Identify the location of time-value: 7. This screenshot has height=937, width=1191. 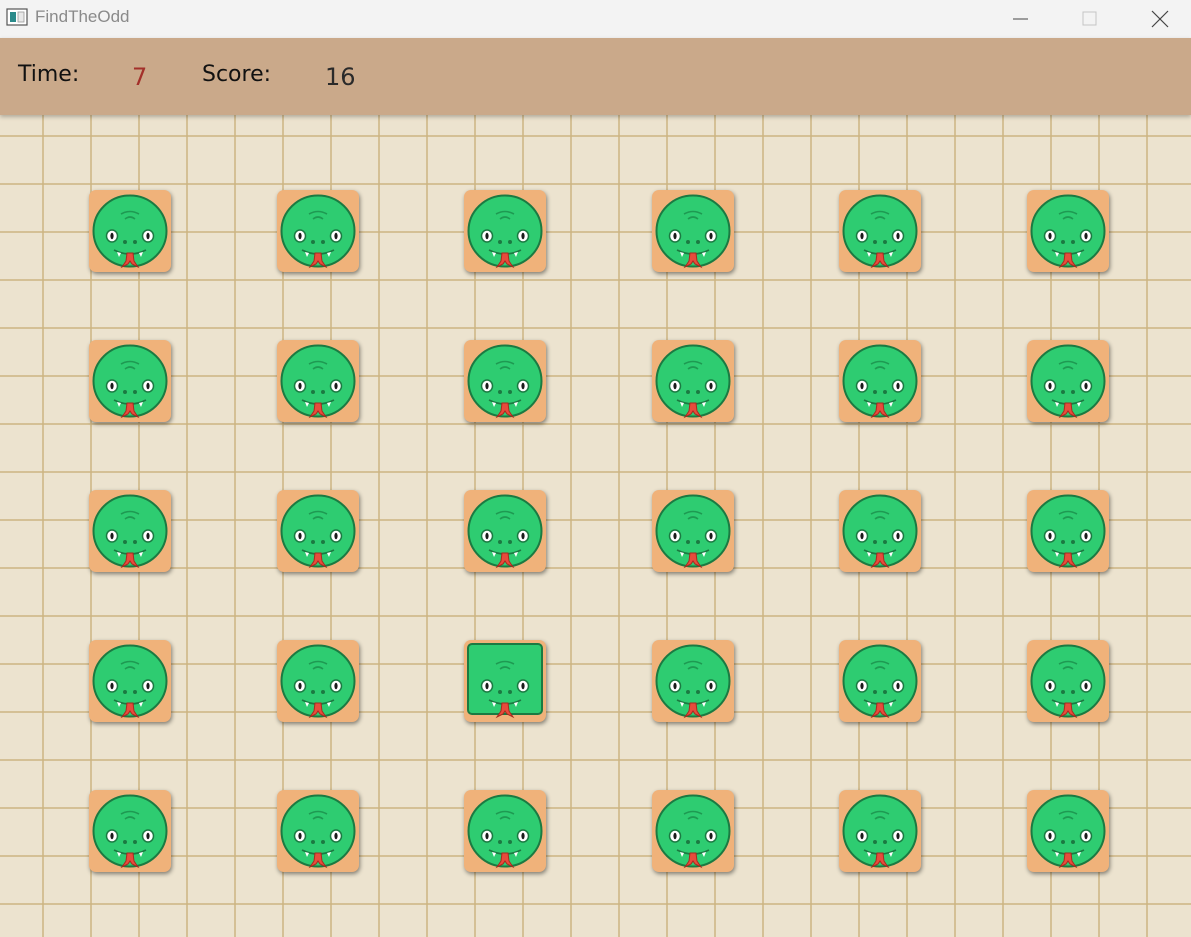
(140, 77).